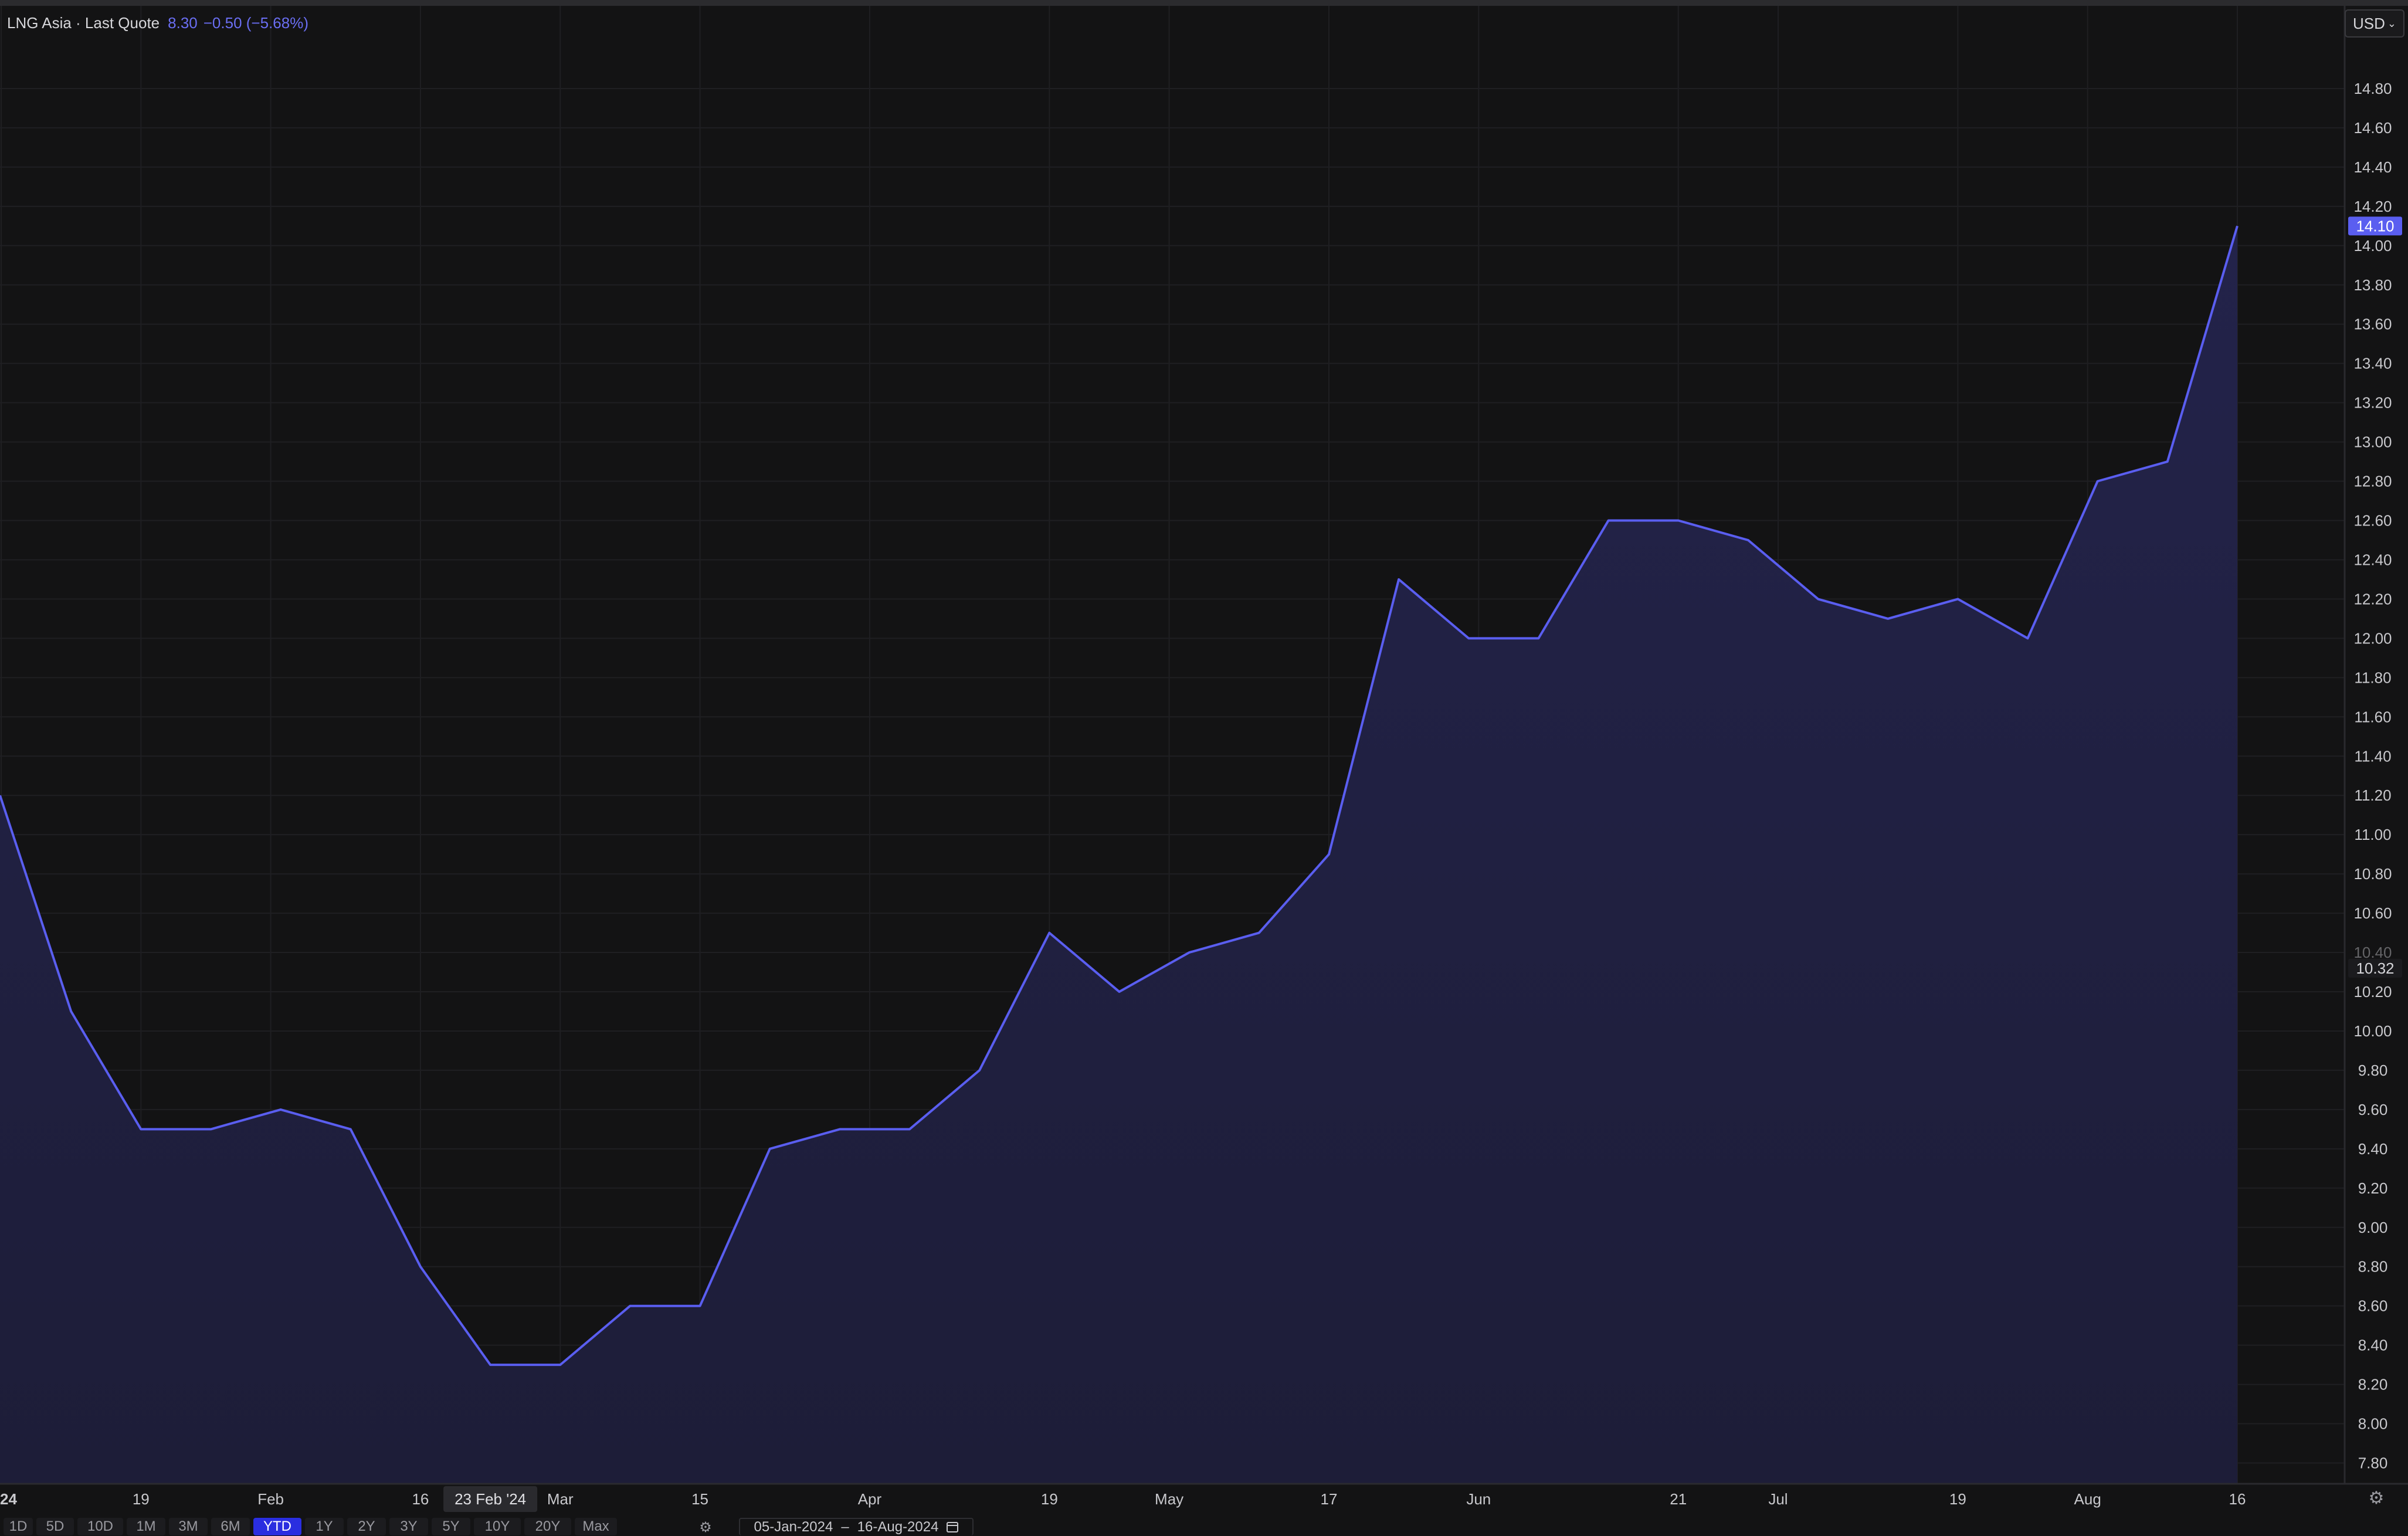 The image size is (2408, 1536). What do you see at coordinates (2391, 23) in the screenshot?
I see `chevron-down-icon: ⌄` at bounding box center [2391, 23].